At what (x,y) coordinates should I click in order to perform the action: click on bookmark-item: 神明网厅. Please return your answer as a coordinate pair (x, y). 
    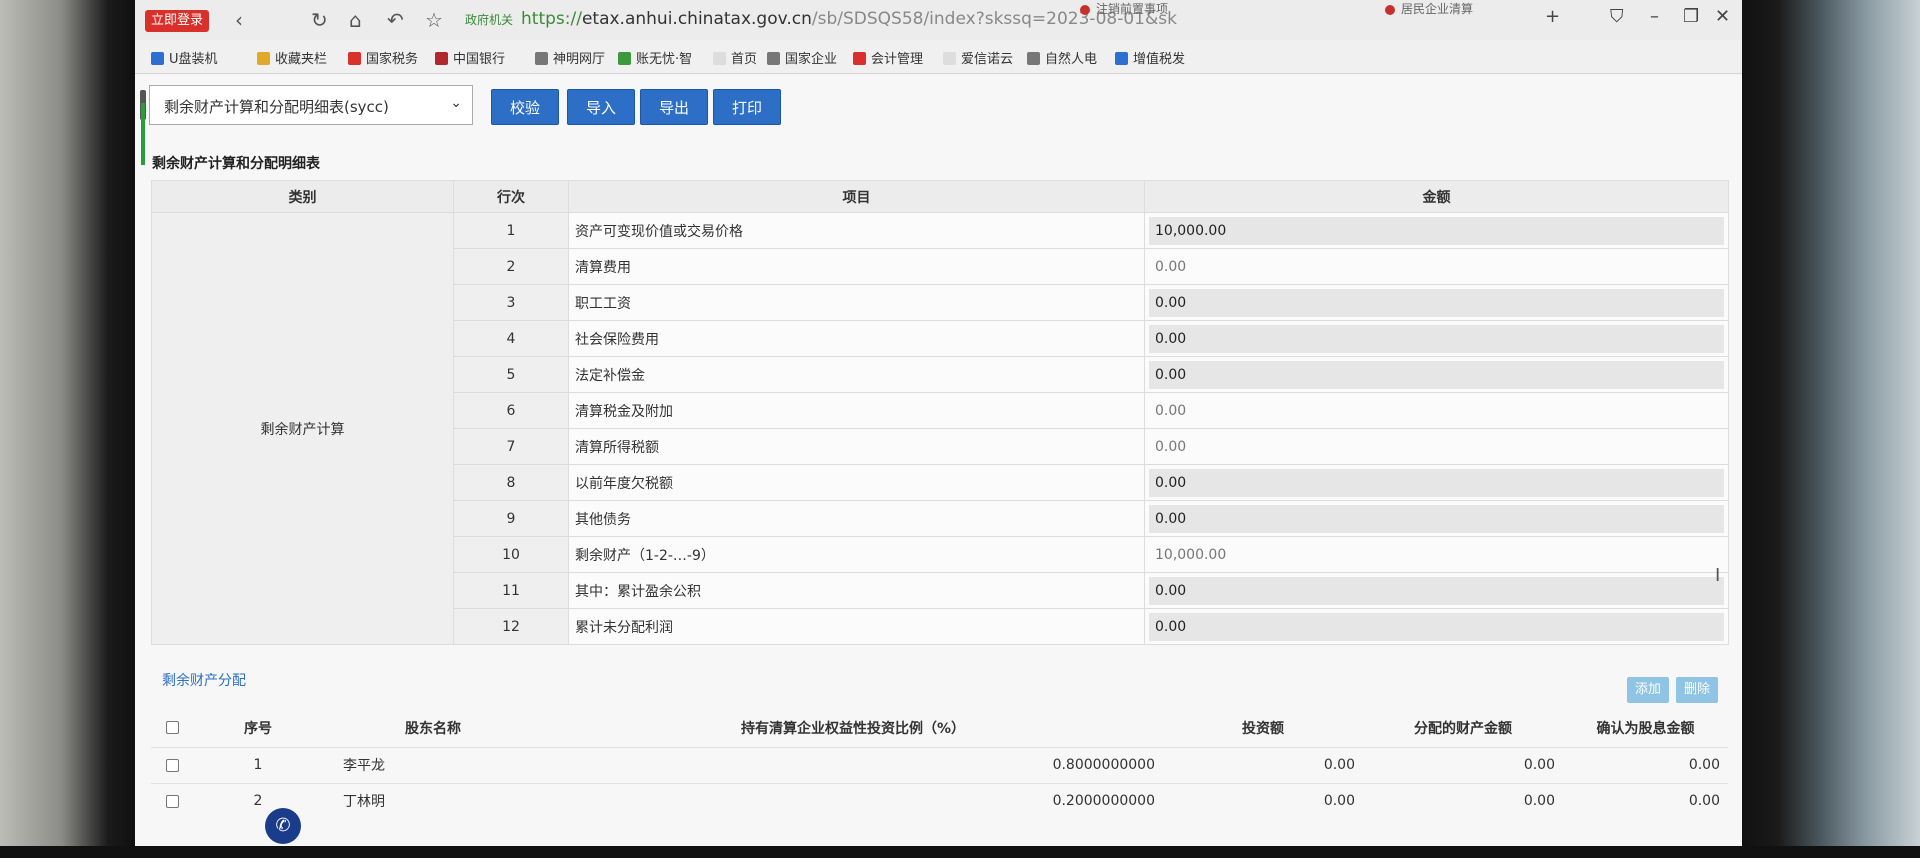
    Looking at the image, I should click on (570, 57).